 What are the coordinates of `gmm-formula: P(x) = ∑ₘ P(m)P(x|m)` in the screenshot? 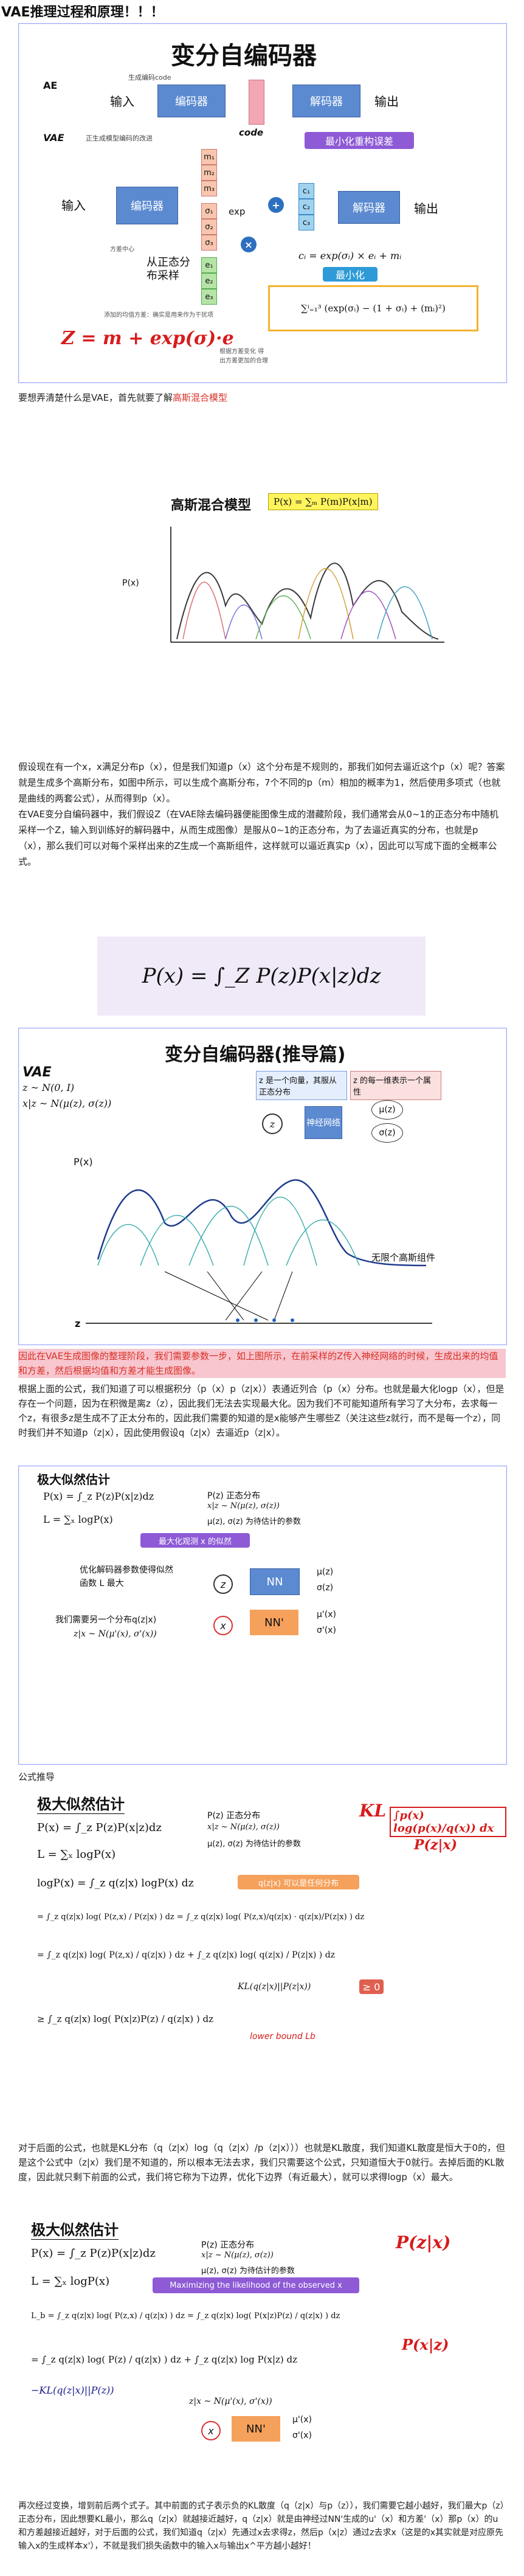 It's located at (323, 501).